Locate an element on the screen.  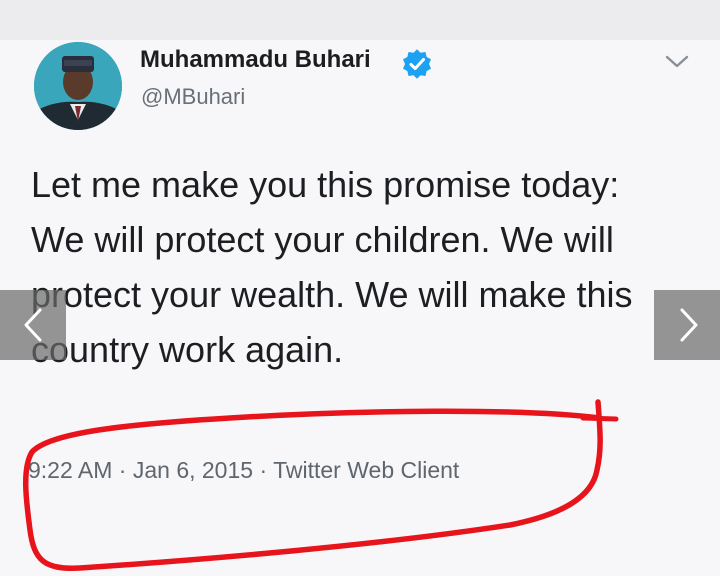
chevron-right-icon is located at coordinates (689, 325).